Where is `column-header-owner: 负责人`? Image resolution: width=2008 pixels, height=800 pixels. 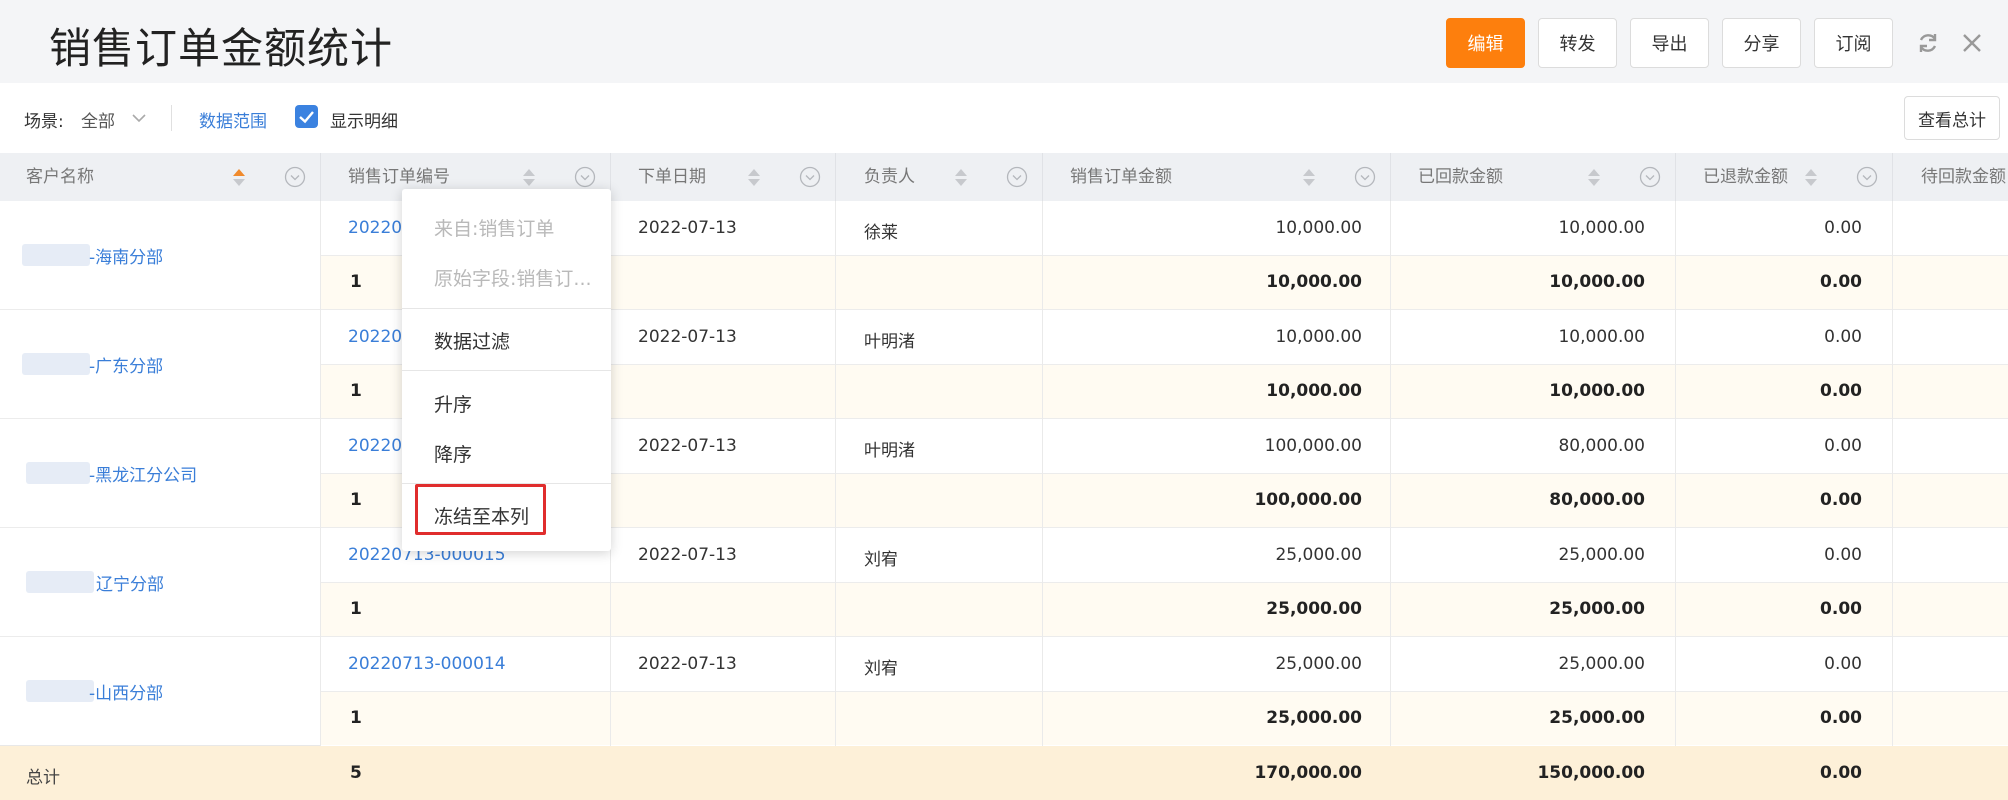
column-header-owner: 负责人 is located at coordinates (889, 177).